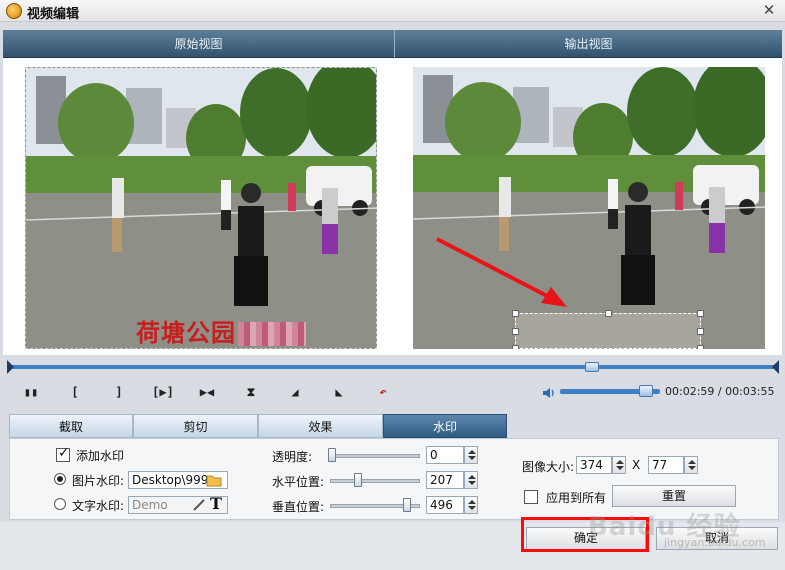  What do you see at coordinates (471, 455) in the screenshot?
I see `opacity-spinner` at bounding box center [471, 455].